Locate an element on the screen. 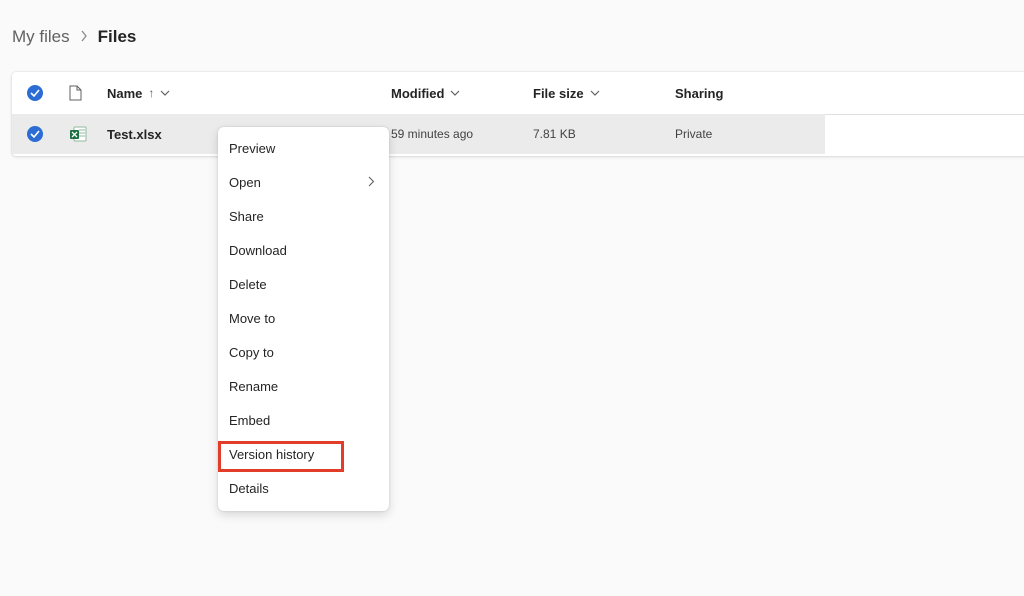  menu-item-version-history: Version history is located at coordinates (303, 454).